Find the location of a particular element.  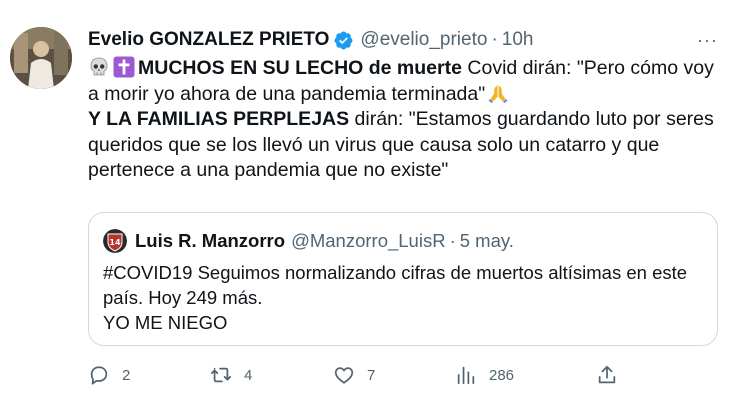

reply-count: 2 is located at coordinates (126, 375).